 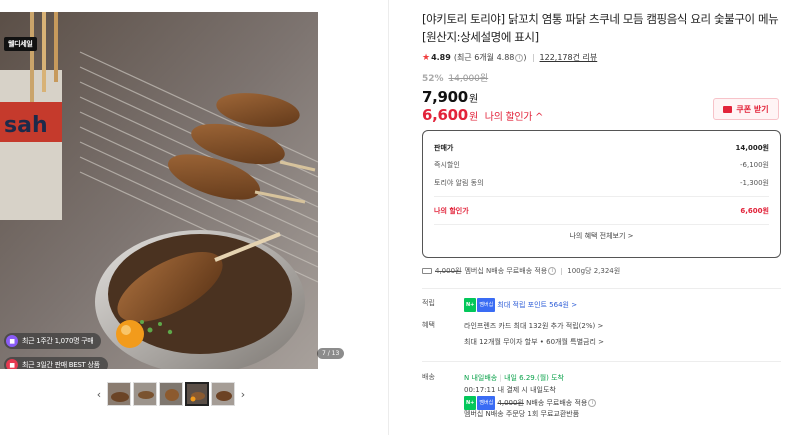 I want to click on points-text: 최대 적립 포인트 564원 >, so click(x=537, y=305).